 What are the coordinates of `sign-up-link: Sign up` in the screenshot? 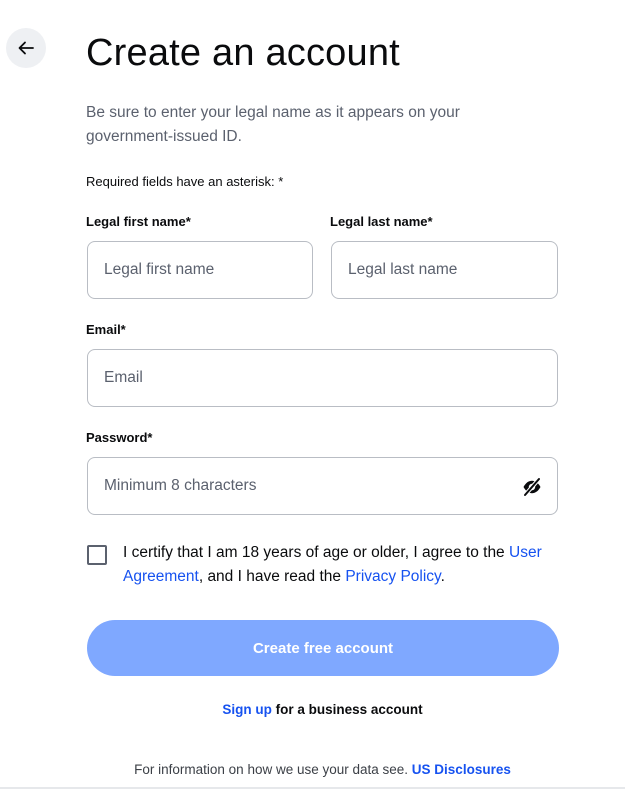 It's located at (247, 709).